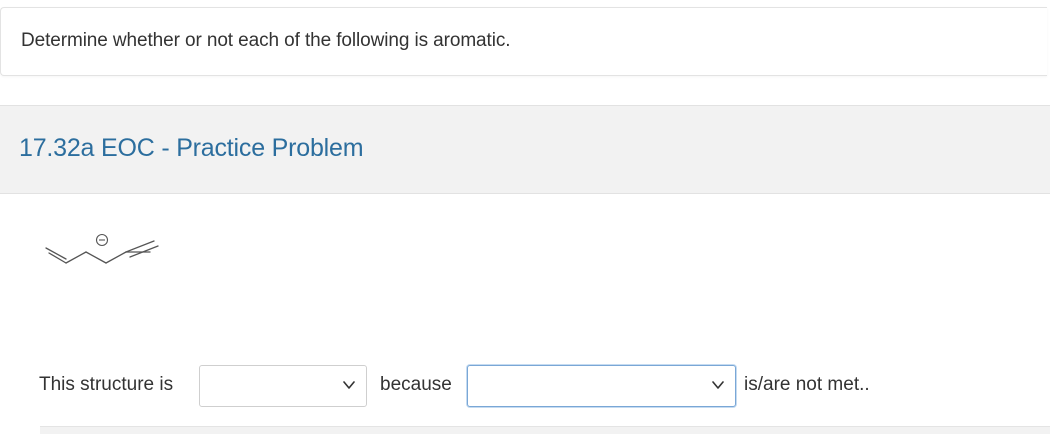 This screenshot has height=434, width=1050. What do you see at coordinates (102, 240) in the screenshot?
I see `charge-minus-icon` at bounding box center [102, 240].